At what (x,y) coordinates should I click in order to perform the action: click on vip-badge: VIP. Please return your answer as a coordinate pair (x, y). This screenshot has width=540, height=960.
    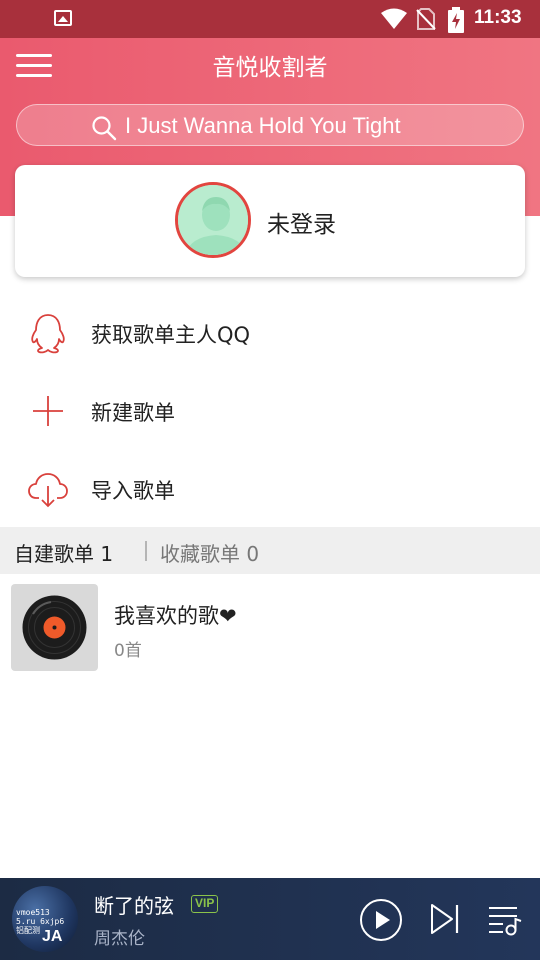
    Looking at the image, I should click on (205, 904).